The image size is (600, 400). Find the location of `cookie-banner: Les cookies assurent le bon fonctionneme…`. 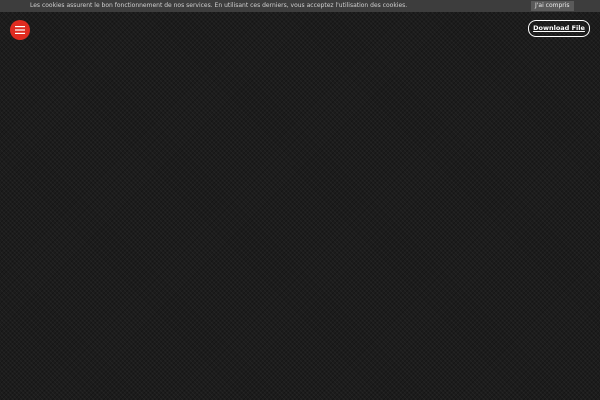

cookie-banner: Les cookies assurent le bon fonctionneme… is located at coordinates (300, 6).